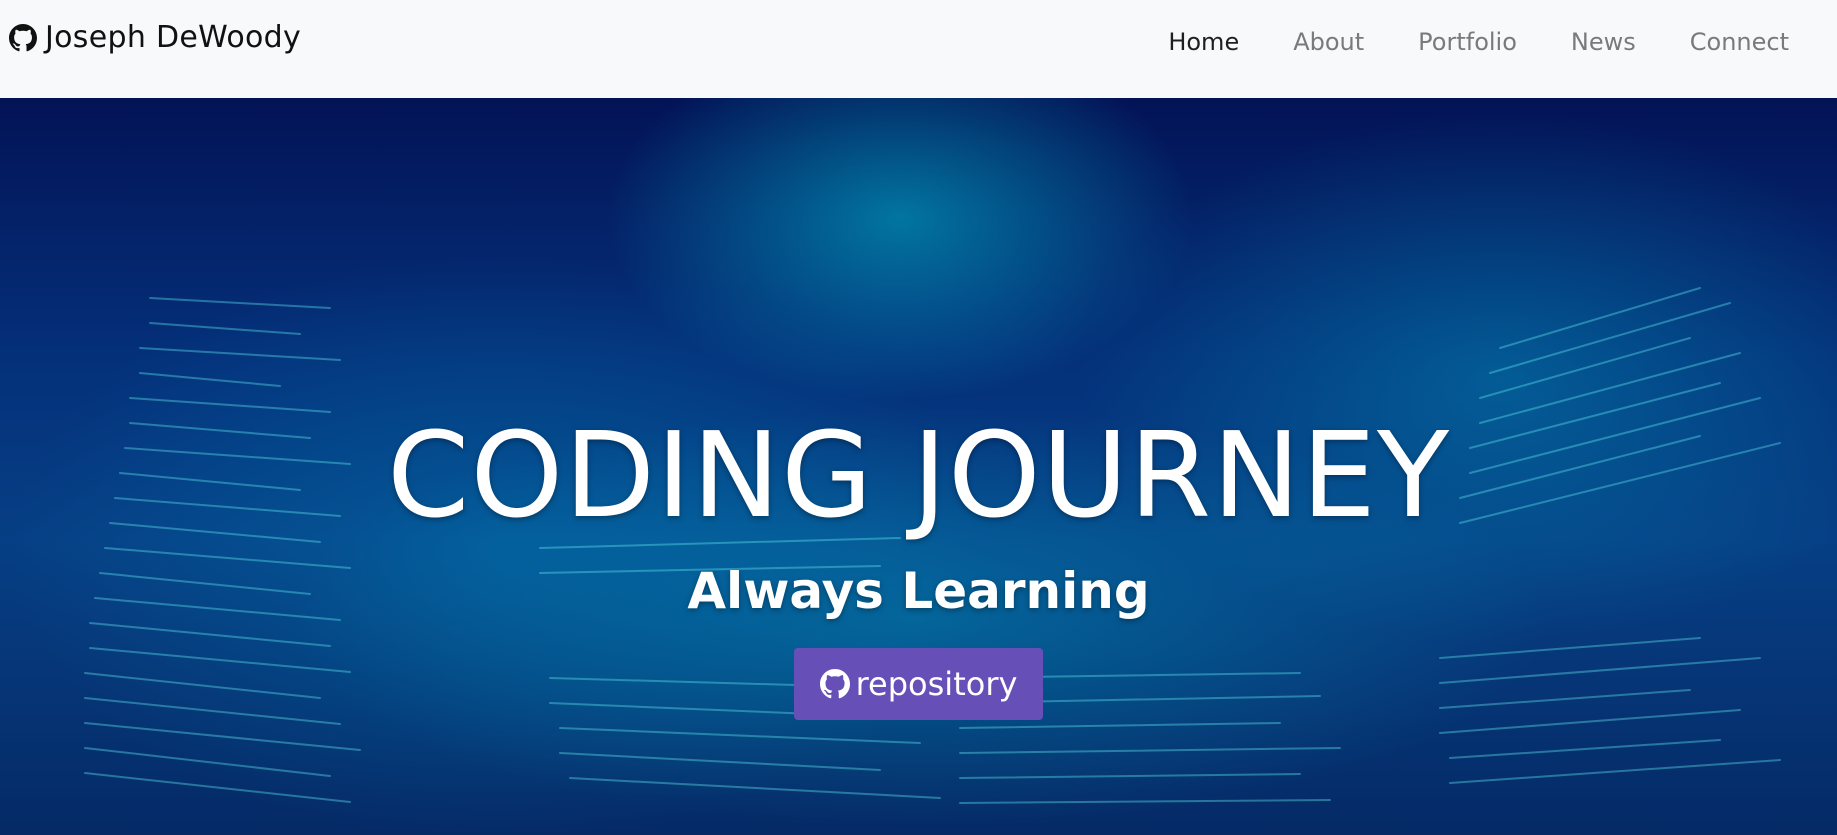 The image size is (1837, 835). What do you see at coordinates (1603, 42) in the screenshot?
I see `nav-news: News` at bounding box center [1603, 42].